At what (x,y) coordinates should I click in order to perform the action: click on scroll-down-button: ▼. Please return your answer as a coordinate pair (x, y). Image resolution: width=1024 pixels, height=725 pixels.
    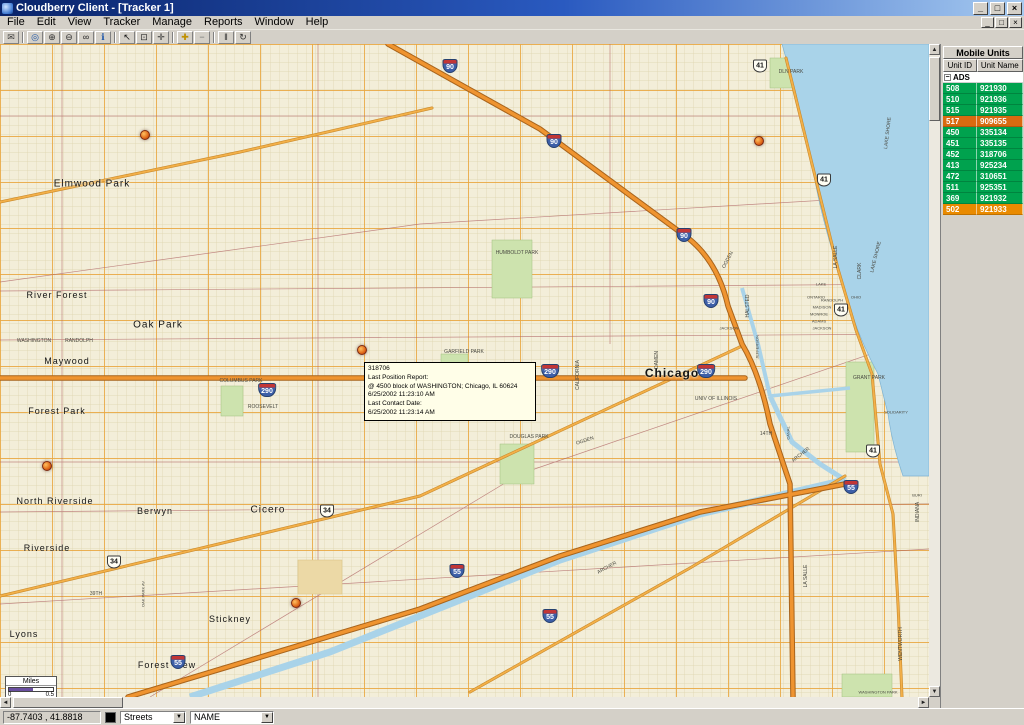
    Looking at the image, I should click on (934, 691).